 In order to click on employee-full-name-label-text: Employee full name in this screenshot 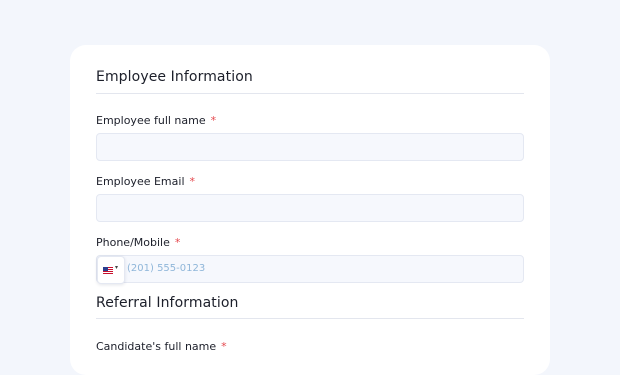, I will do `click(151, 120)`.